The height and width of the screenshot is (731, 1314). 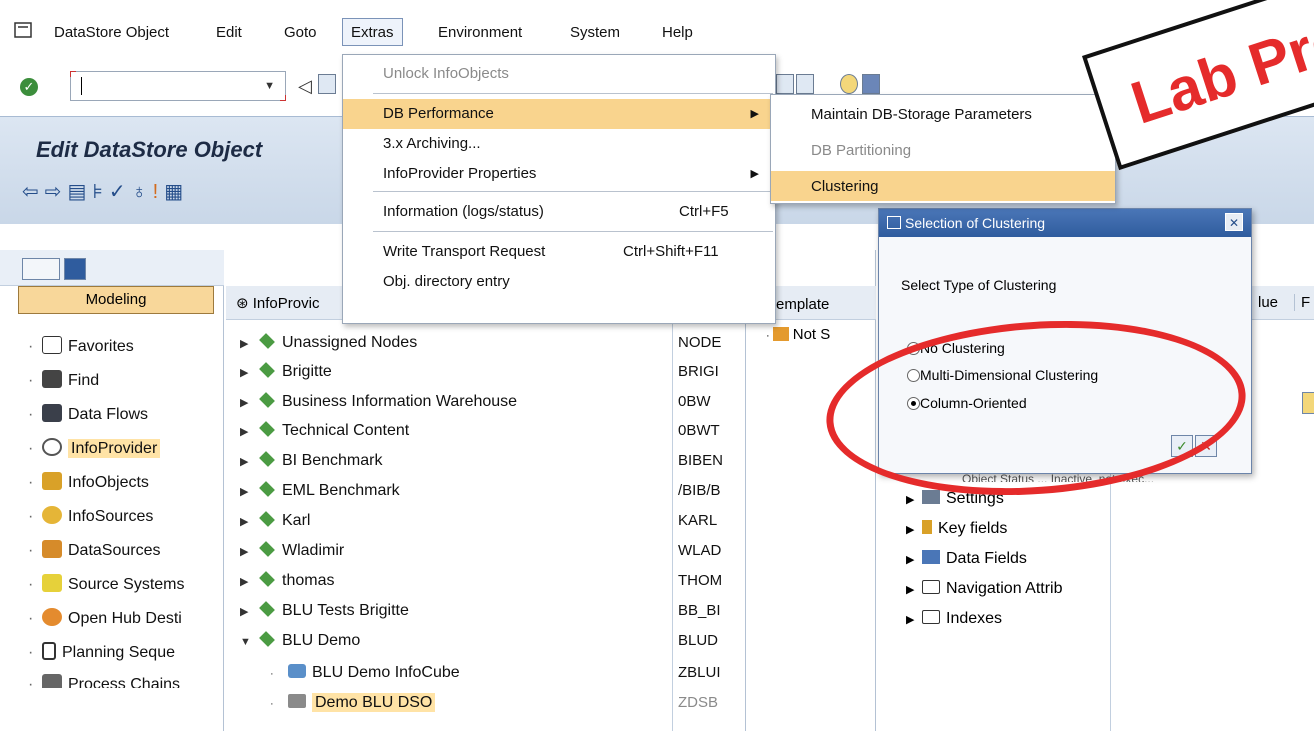 What do you see at coordinates (913, 403) in the screenshot?
I see `radio-button-selected` at bounding box center [913, 403].